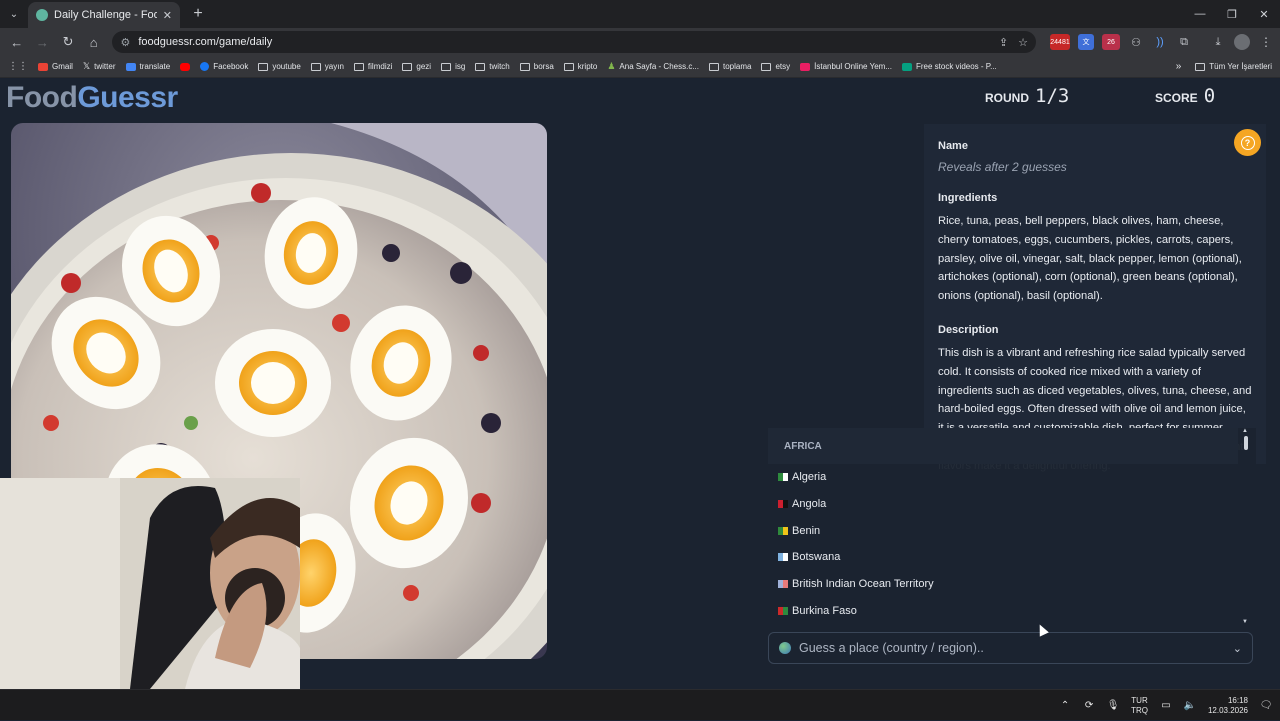 The image size is (1280, 721). What do you see at coordinates (730, 66) in the screenshot?
I see `bookmark-folder-toplama: toplama` at bounding box center [730, 66].